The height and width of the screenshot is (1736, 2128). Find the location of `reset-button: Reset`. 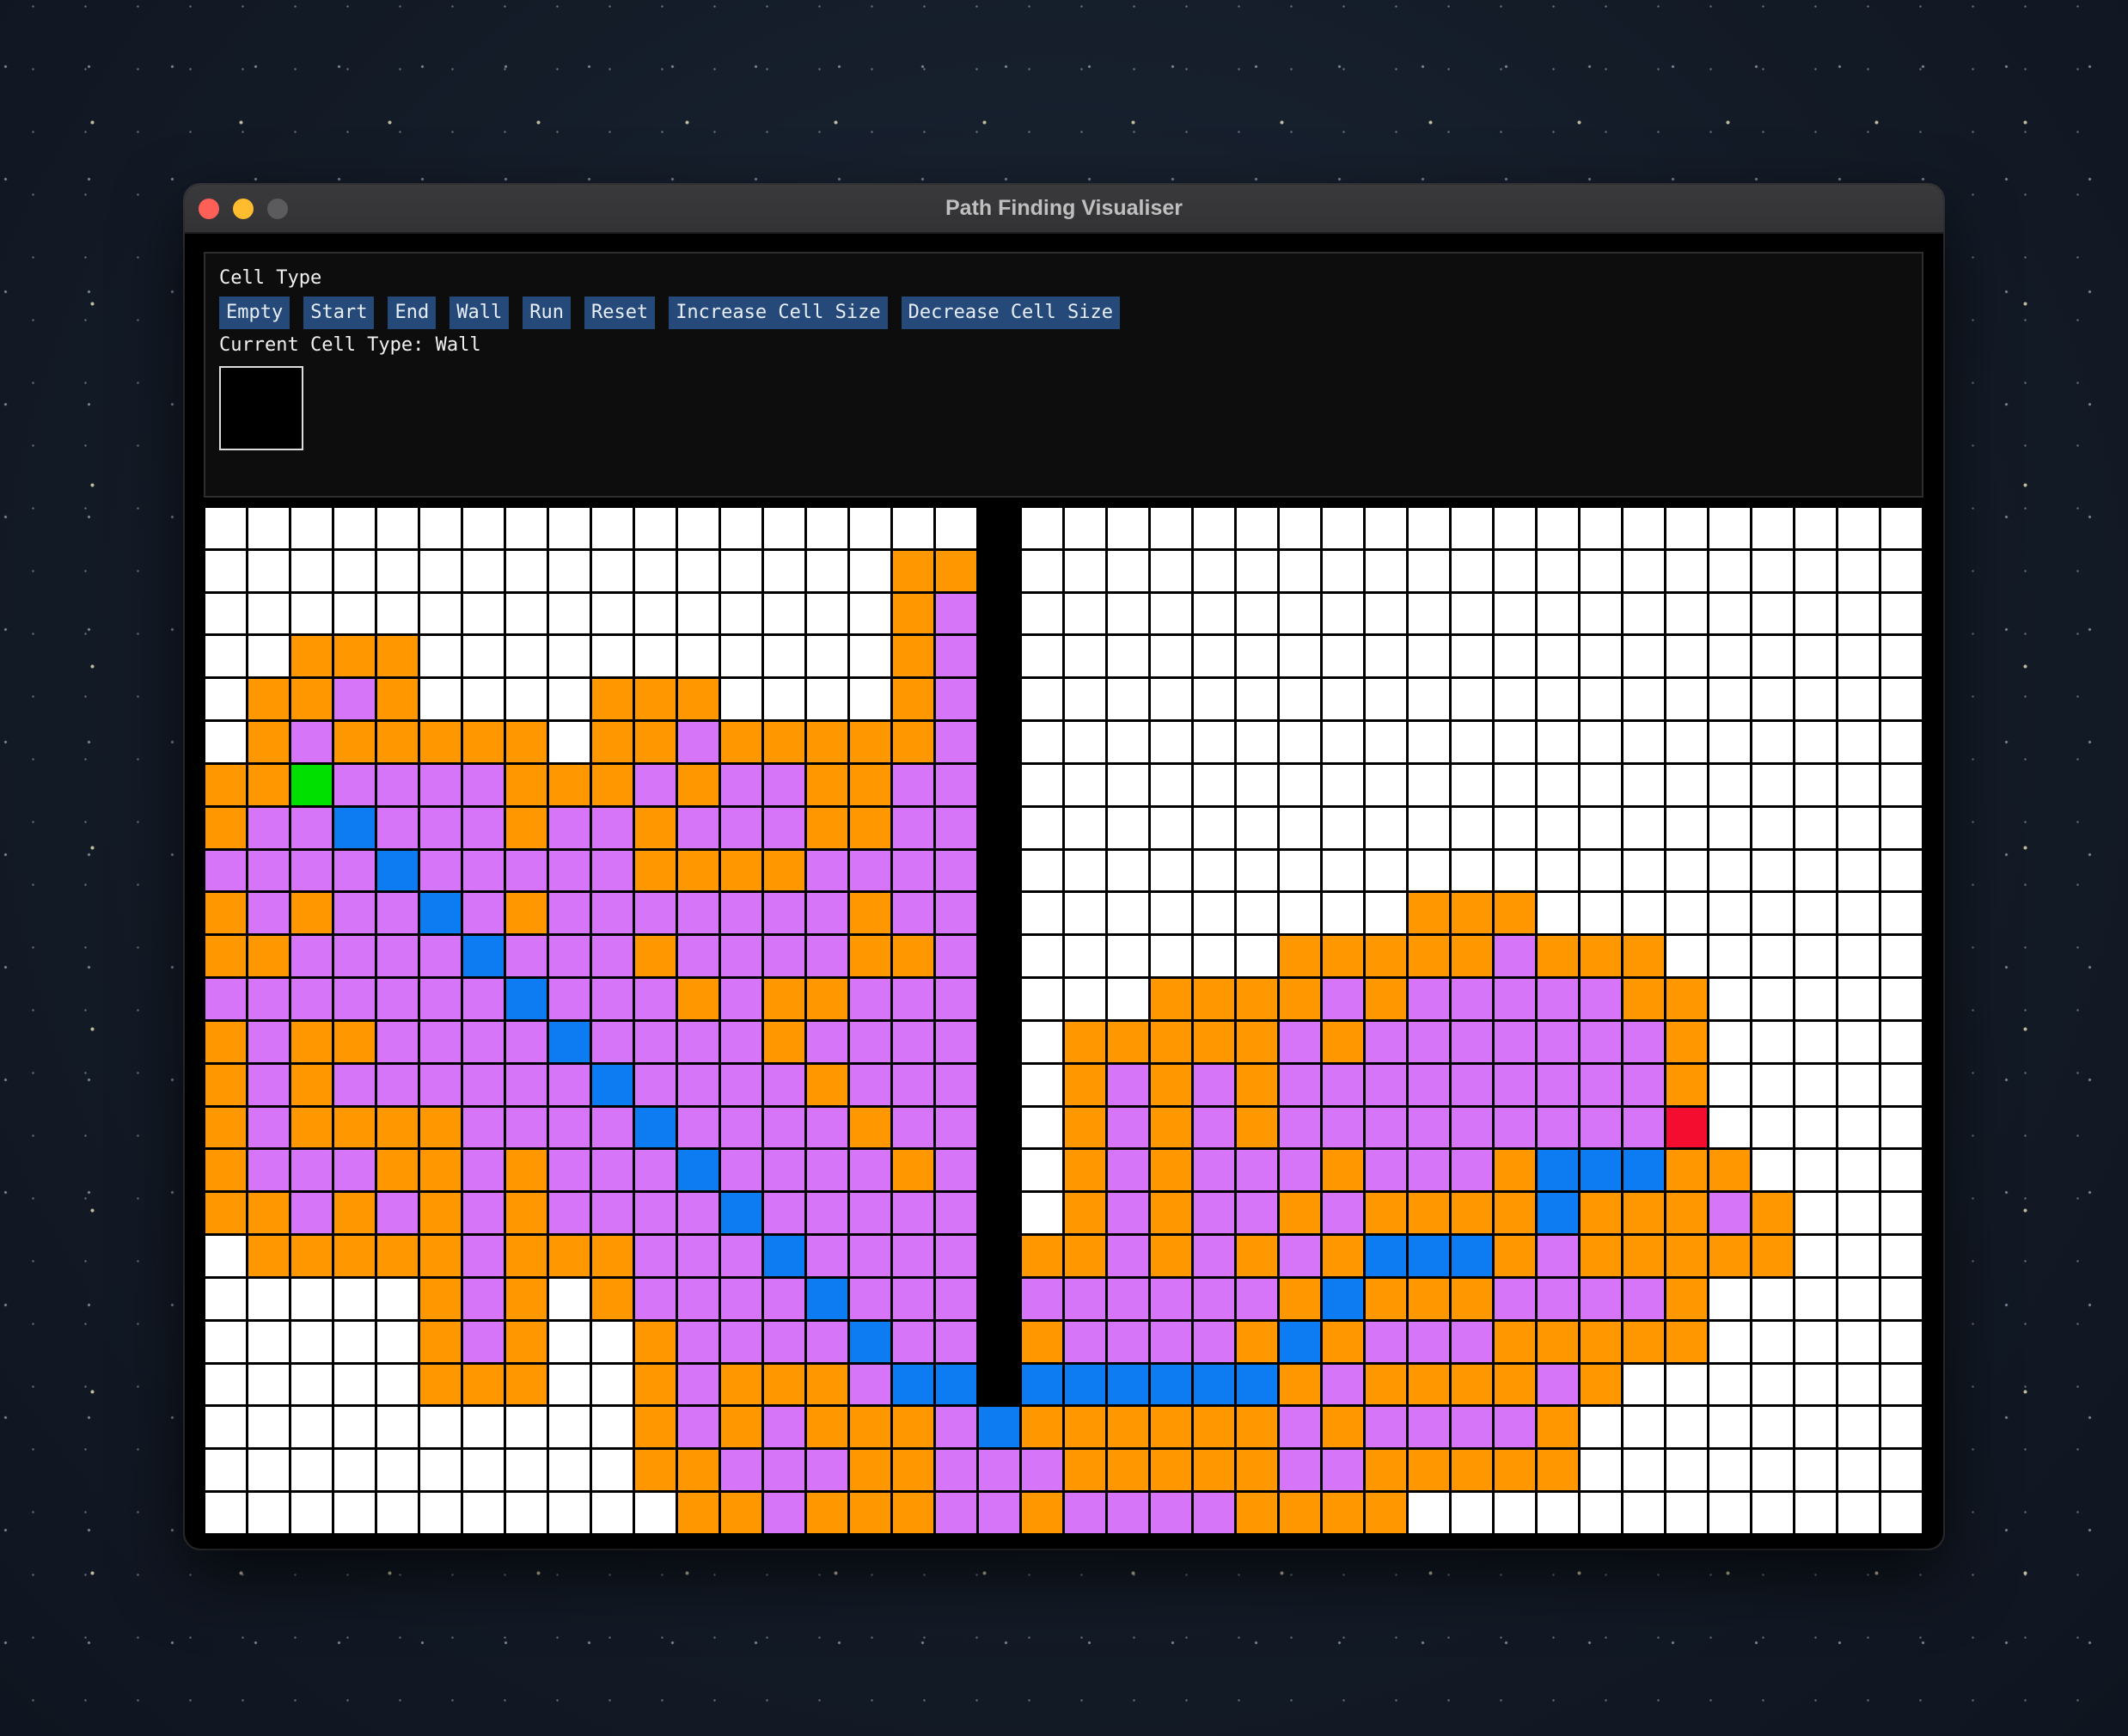

reset-button: Reset is located at coordinates (620, 312).